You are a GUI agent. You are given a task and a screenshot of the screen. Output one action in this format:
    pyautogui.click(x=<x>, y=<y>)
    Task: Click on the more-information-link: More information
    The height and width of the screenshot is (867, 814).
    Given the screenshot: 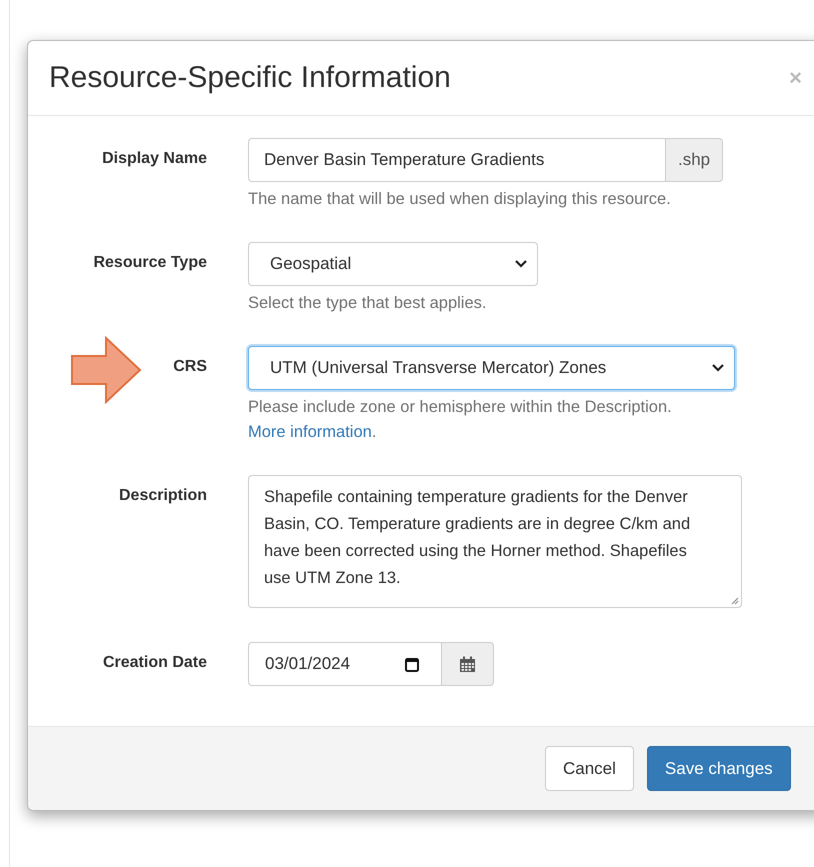 What is the action you would take?
    pyautogui.click(x=310, y=432)
    